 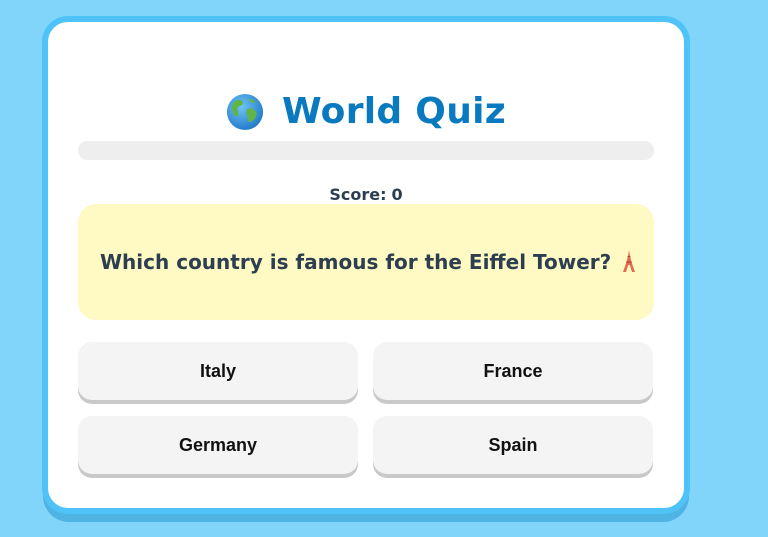 What do you see at coordinates (394, 111) in the screenshot?
I see `quiz-title: World Quiz` at bounding box center [394, 111].